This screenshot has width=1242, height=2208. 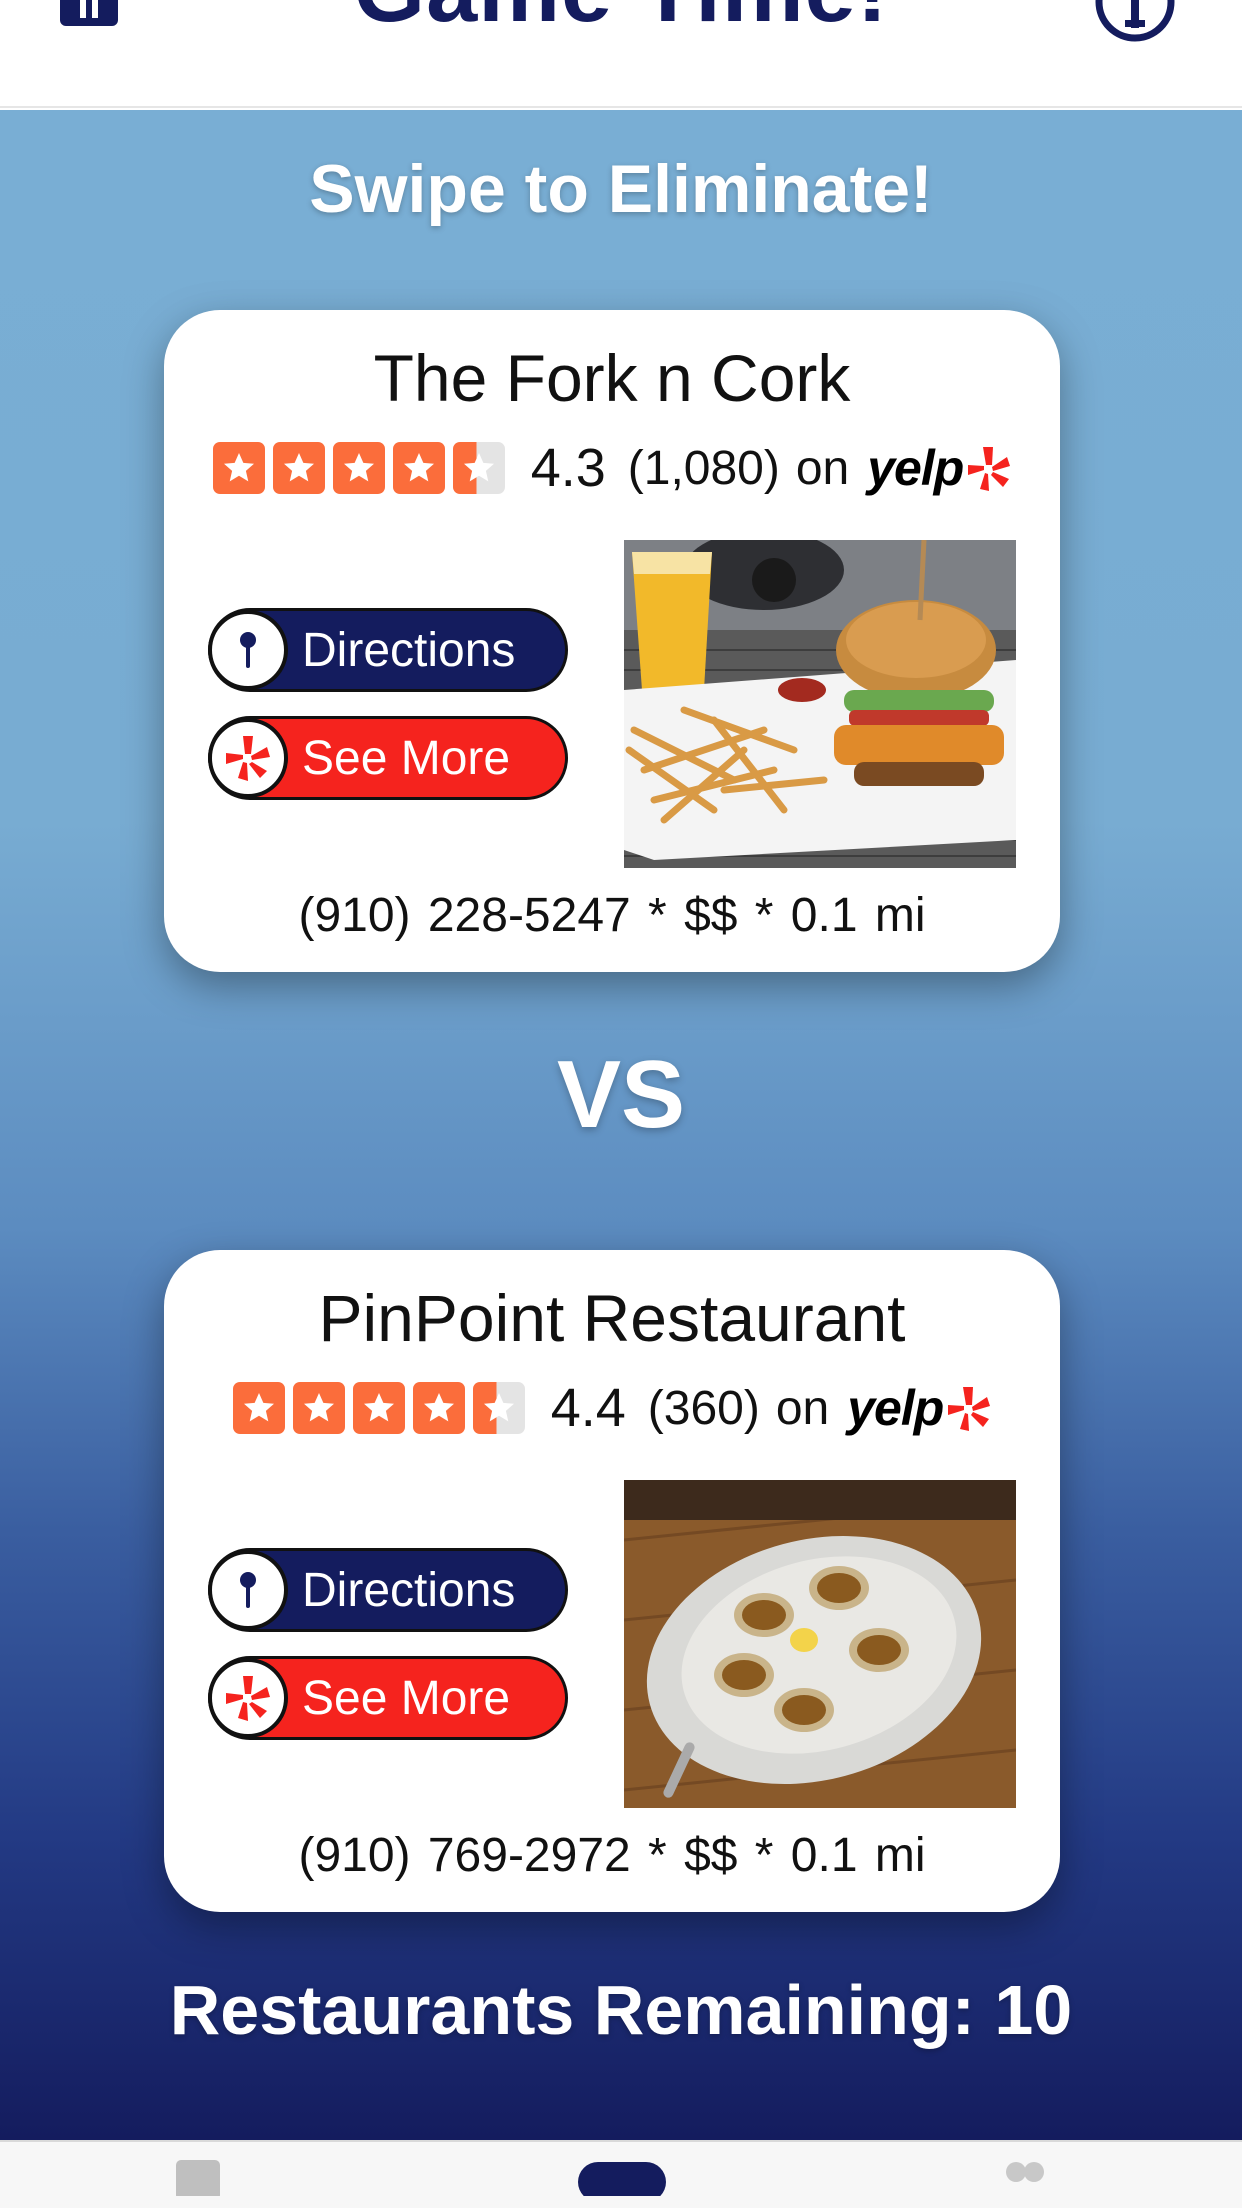 What do you see at coordinates (621, 1094) in the screenshot?
I see `vs-label: VS` at bounding box center [621, 1094].